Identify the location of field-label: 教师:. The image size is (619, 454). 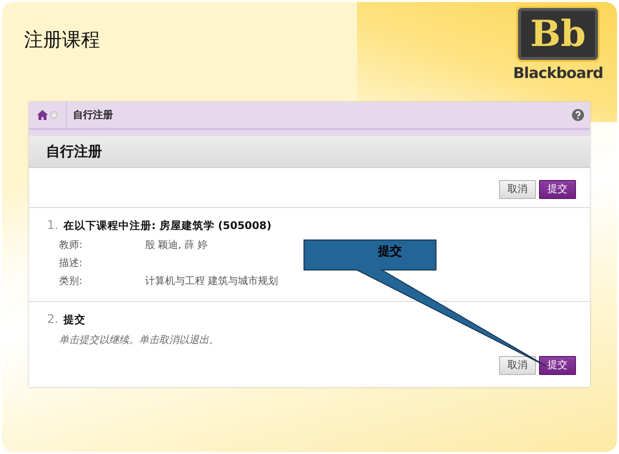
(71, 245).